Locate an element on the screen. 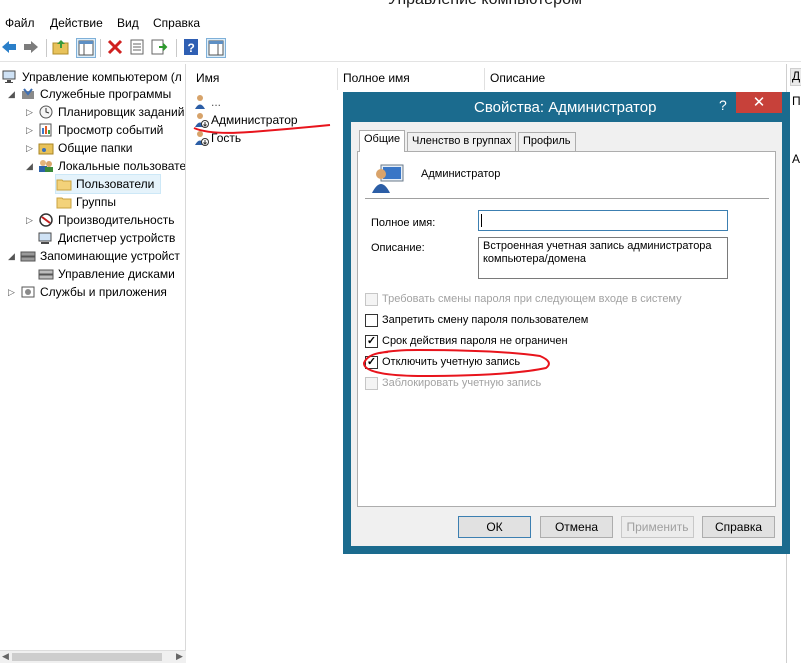  tree-item-event-viewer: Просмотр событий is located at coordinates (100, 130).